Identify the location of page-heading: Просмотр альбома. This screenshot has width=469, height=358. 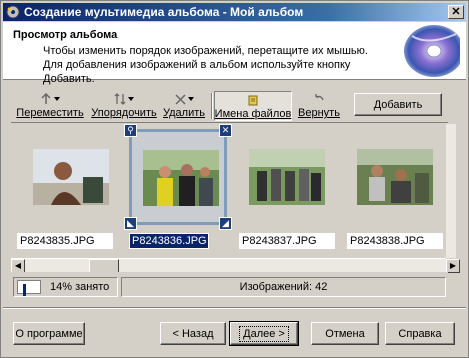
(65, 35).